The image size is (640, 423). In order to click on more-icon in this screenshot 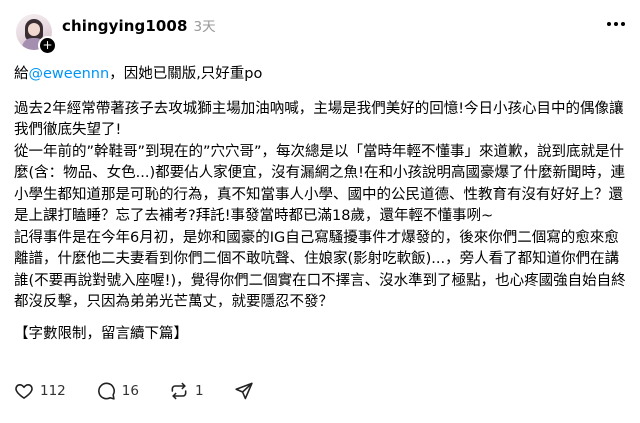, I will do `click(616, 24)`.